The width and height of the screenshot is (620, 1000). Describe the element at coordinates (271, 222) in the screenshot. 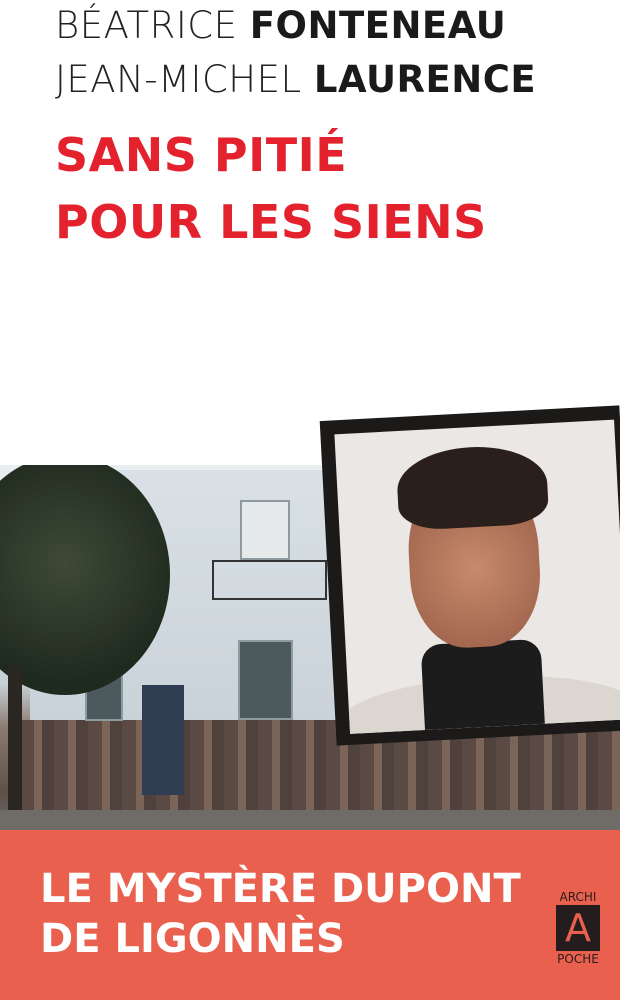

I see `book-title-line-2: POUR LES SIENS` at that location.